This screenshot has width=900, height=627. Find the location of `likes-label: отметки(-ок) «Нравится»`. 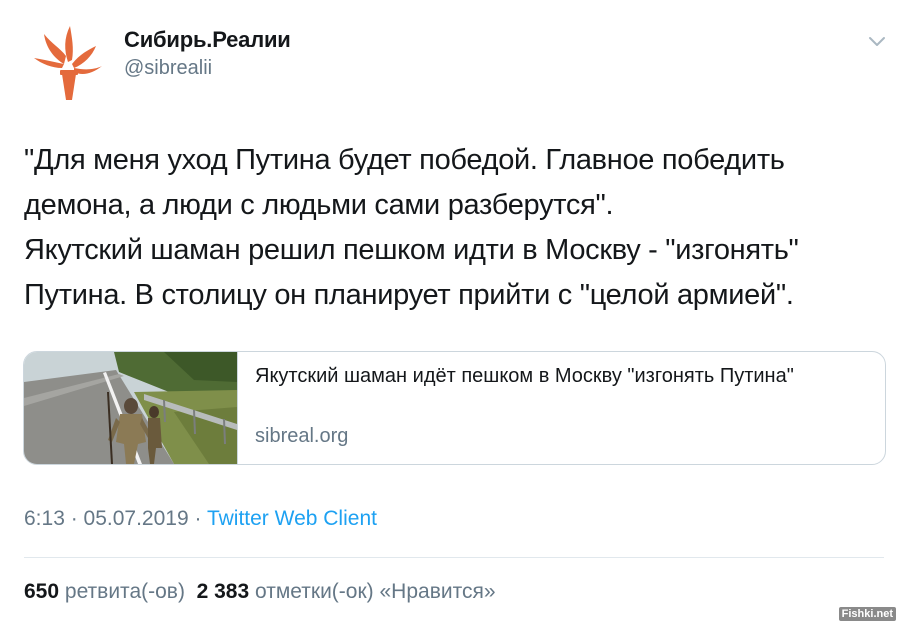

likes-label: отметки(-ок) «Нравится» is located at coordinates (375, 591).